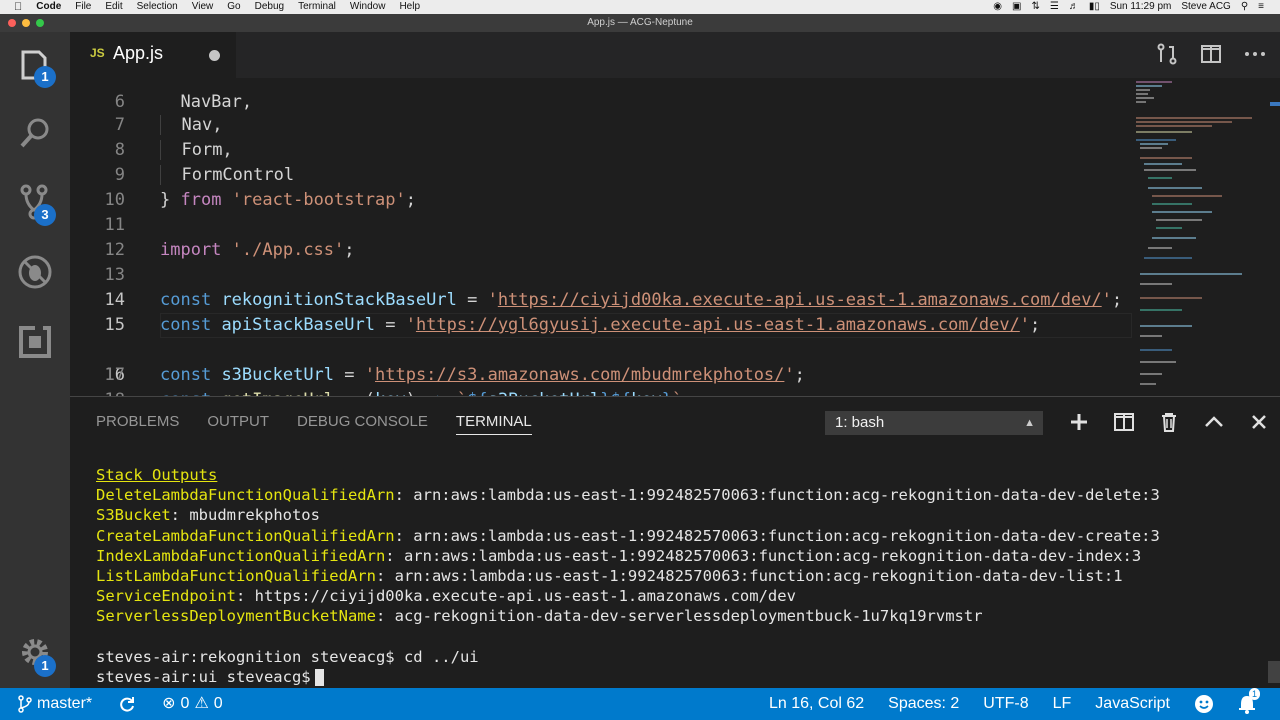 This screenshot has width=1280, height=720. Describe the element at coordinates (12, 23) in the screenshot. I see `close-window-button` at that location.